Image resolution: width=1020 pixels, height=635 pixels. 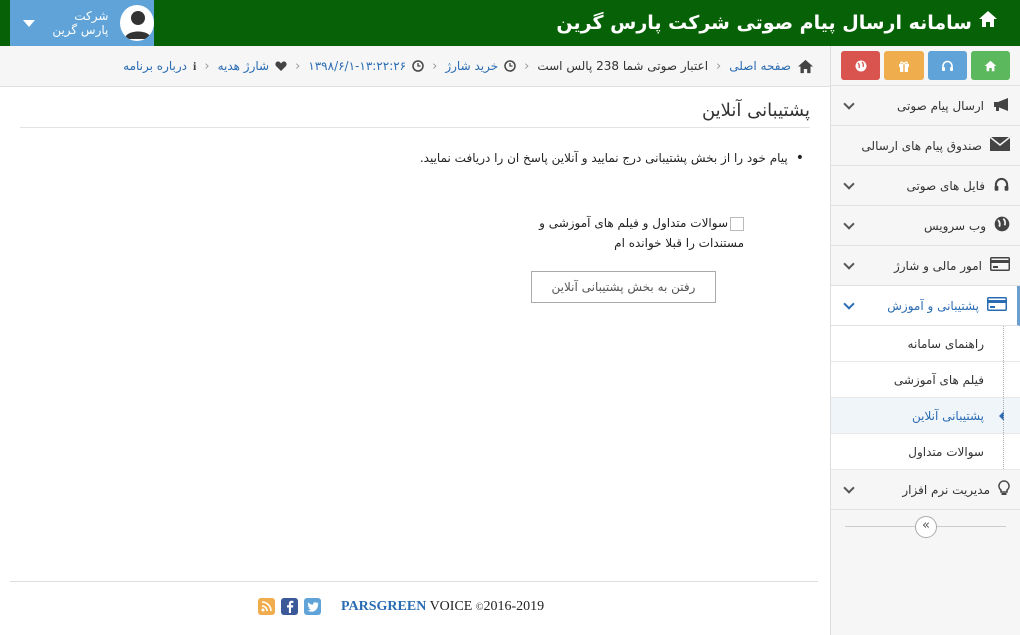 I want to click on footer: PARSGREEN VOICE ©2016-2019, so click(x=401, y=606).